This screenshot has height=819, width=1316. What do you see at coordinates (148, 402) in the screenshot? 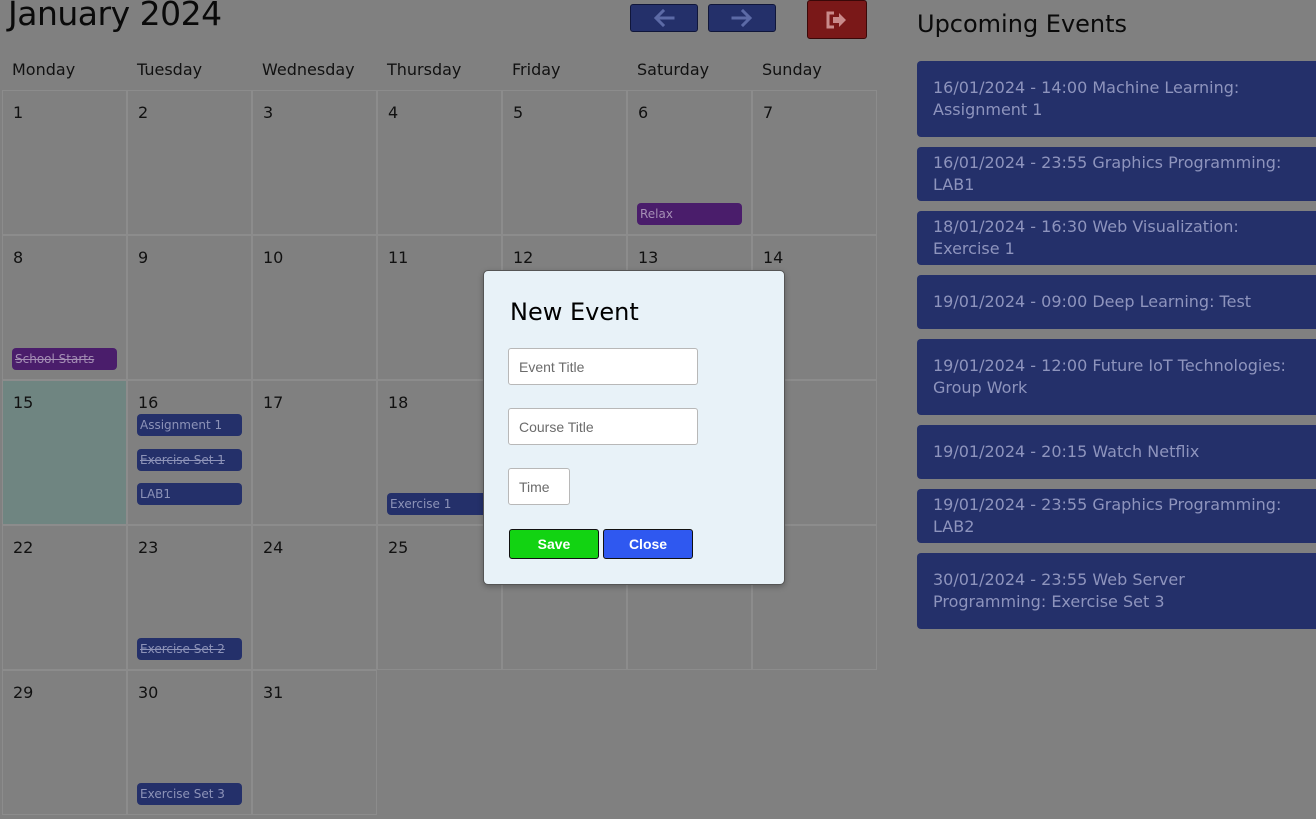
I see `day-number: 16` at bounding box center [148, 402].